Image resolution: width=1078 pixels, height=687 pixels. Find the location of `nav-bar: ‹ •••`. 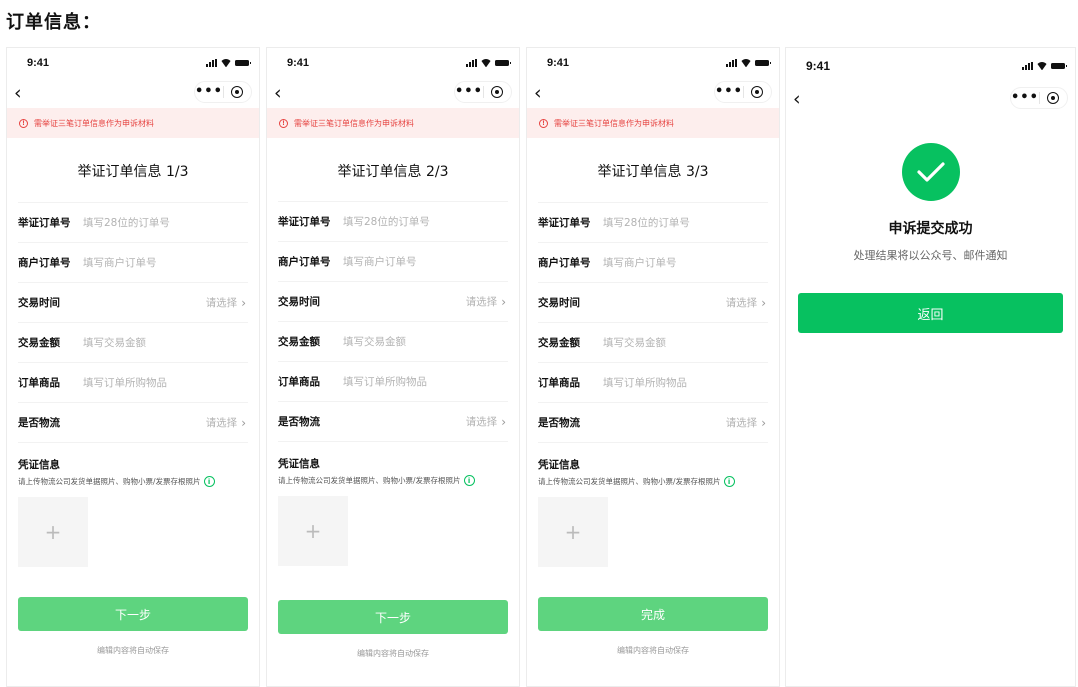

nav-bar: ‹ ••• is located at coordinates (133, 93).